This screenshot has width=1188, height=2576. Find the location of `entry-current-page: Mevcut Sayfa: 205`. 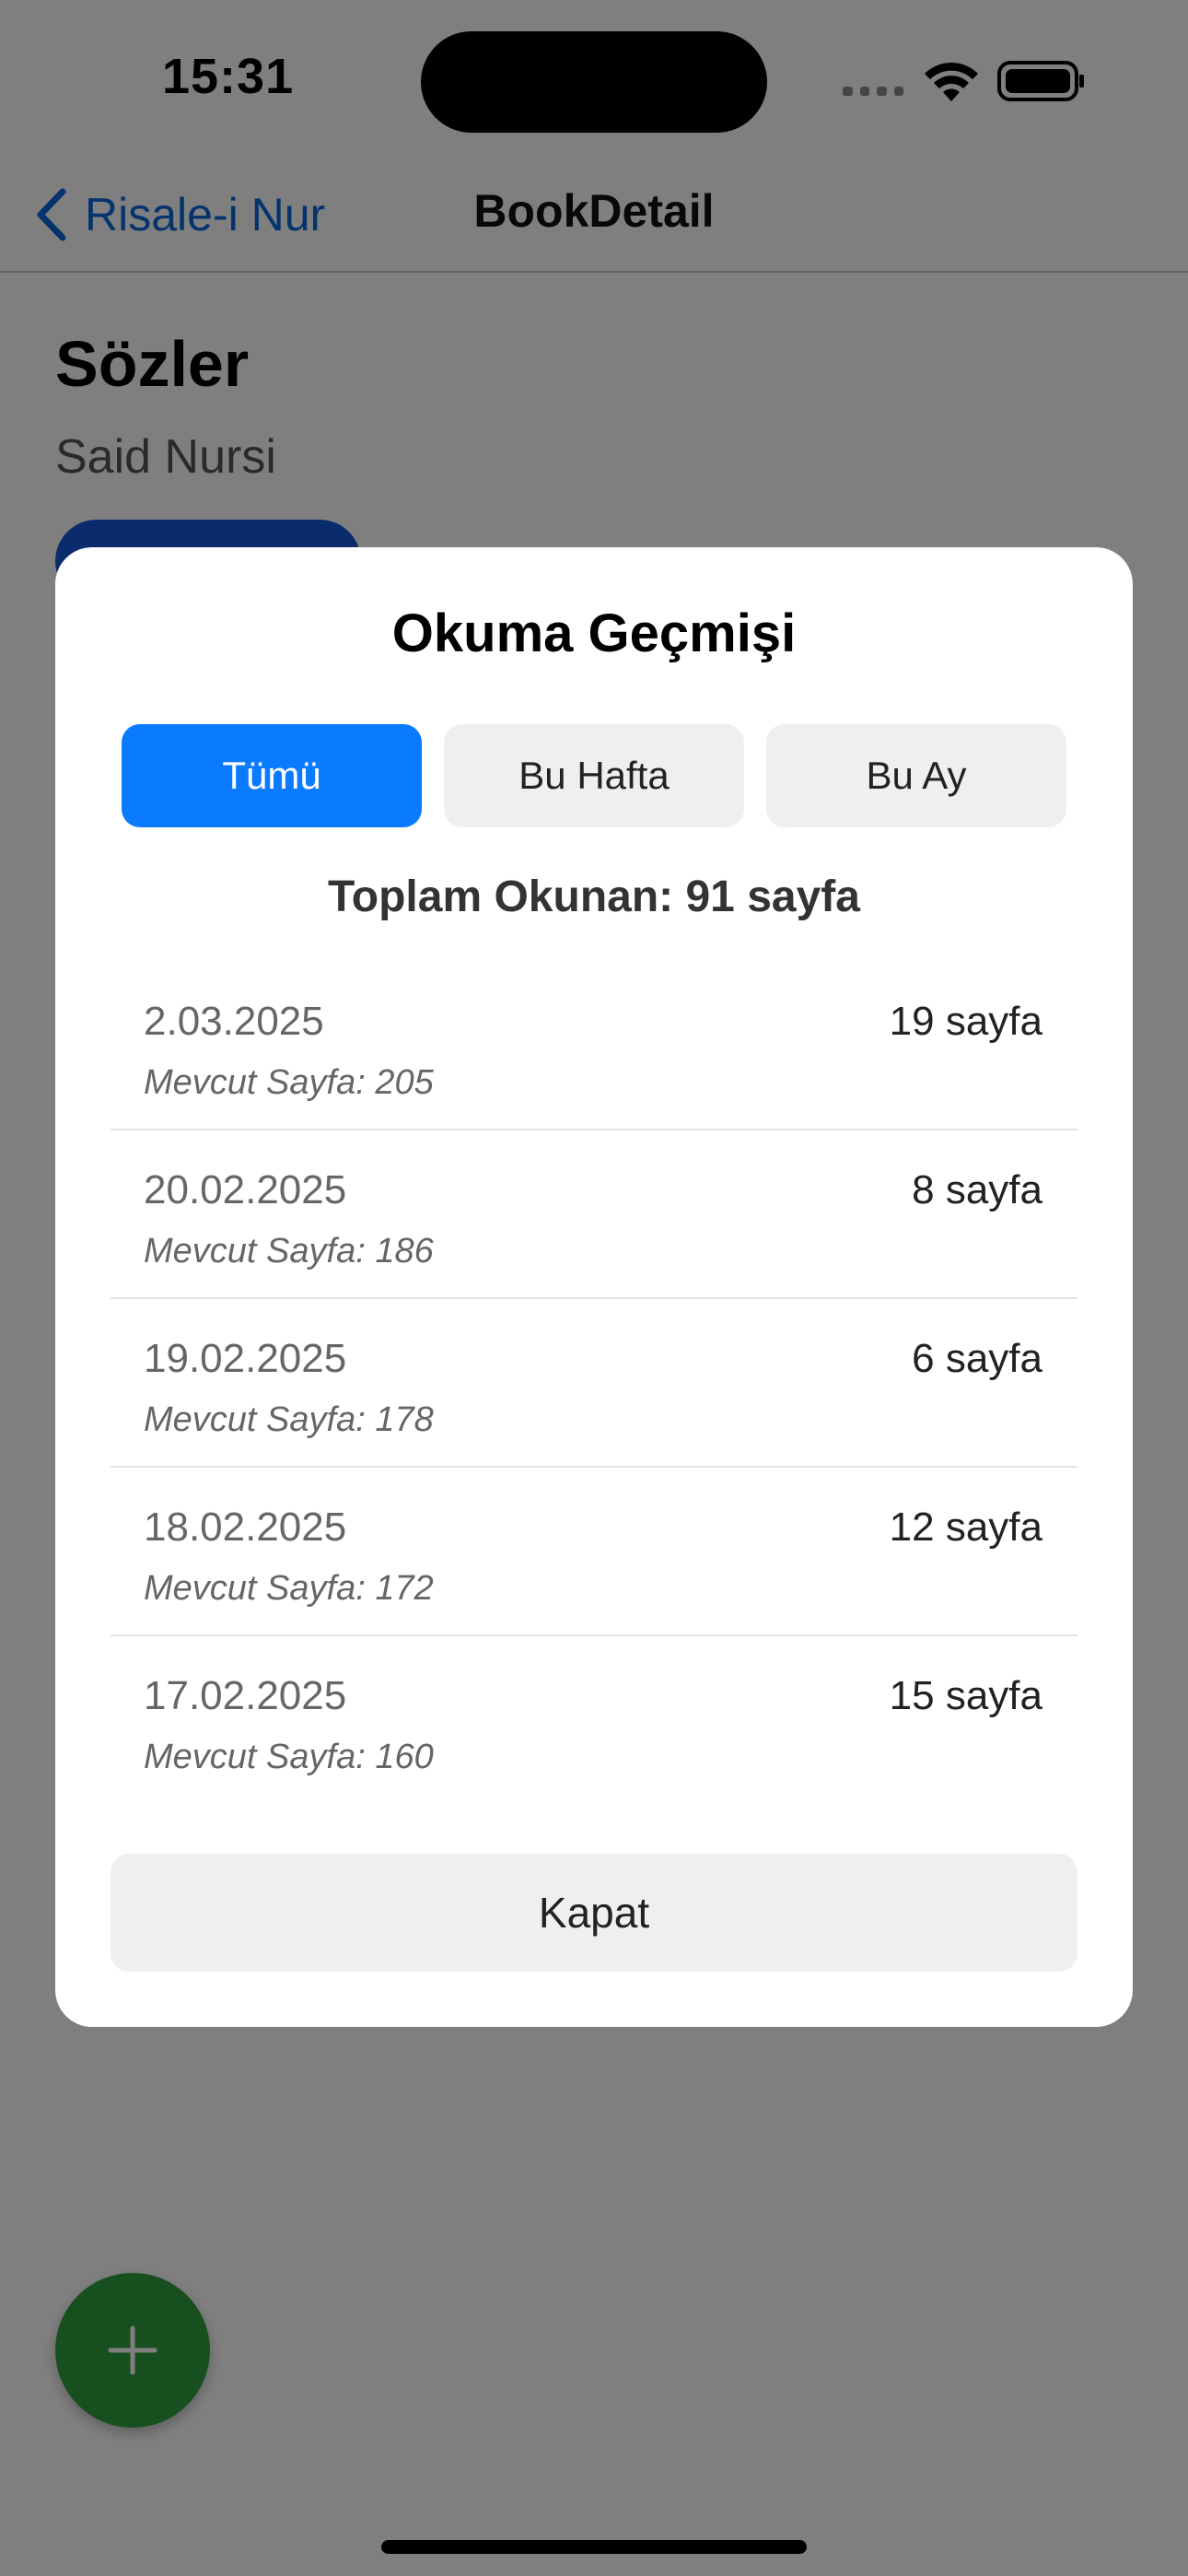

entry-current-page: Mevcut Sayfa: 205 is located at coordinates (289, 1082).